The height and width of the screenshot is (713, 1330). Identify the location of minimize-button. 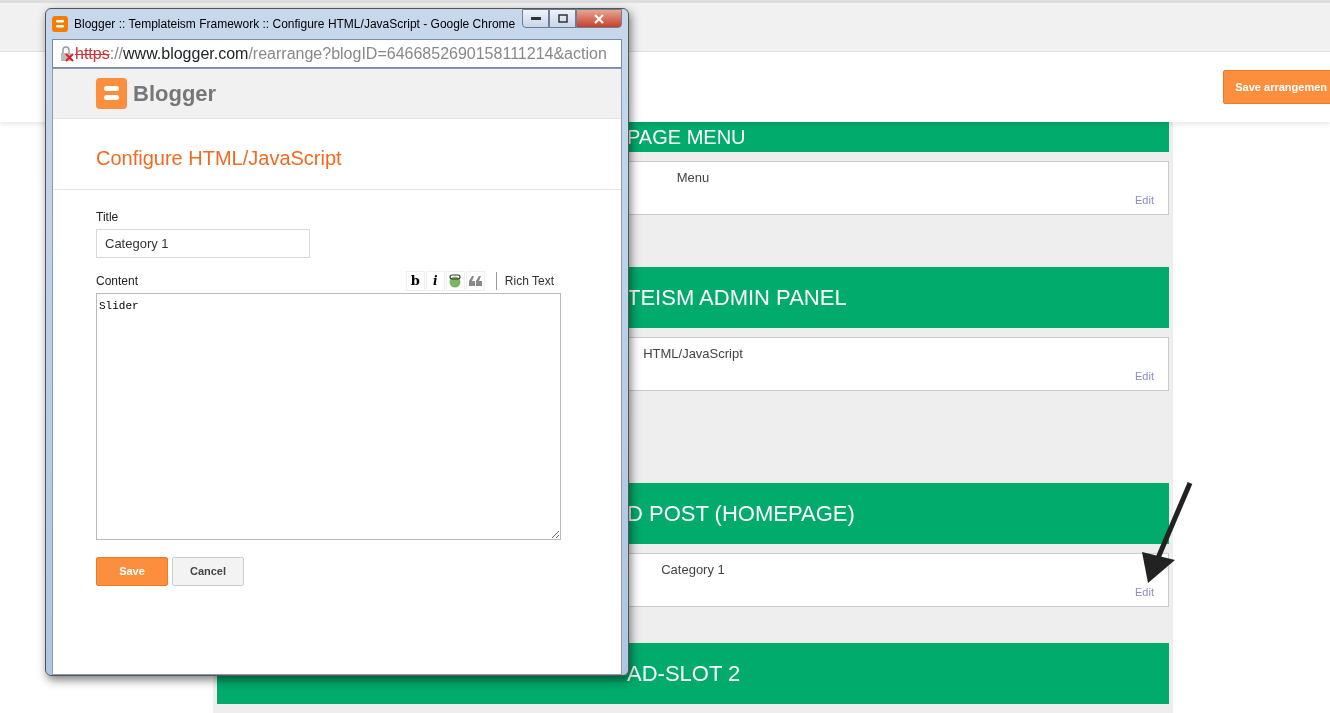
(535, 18).